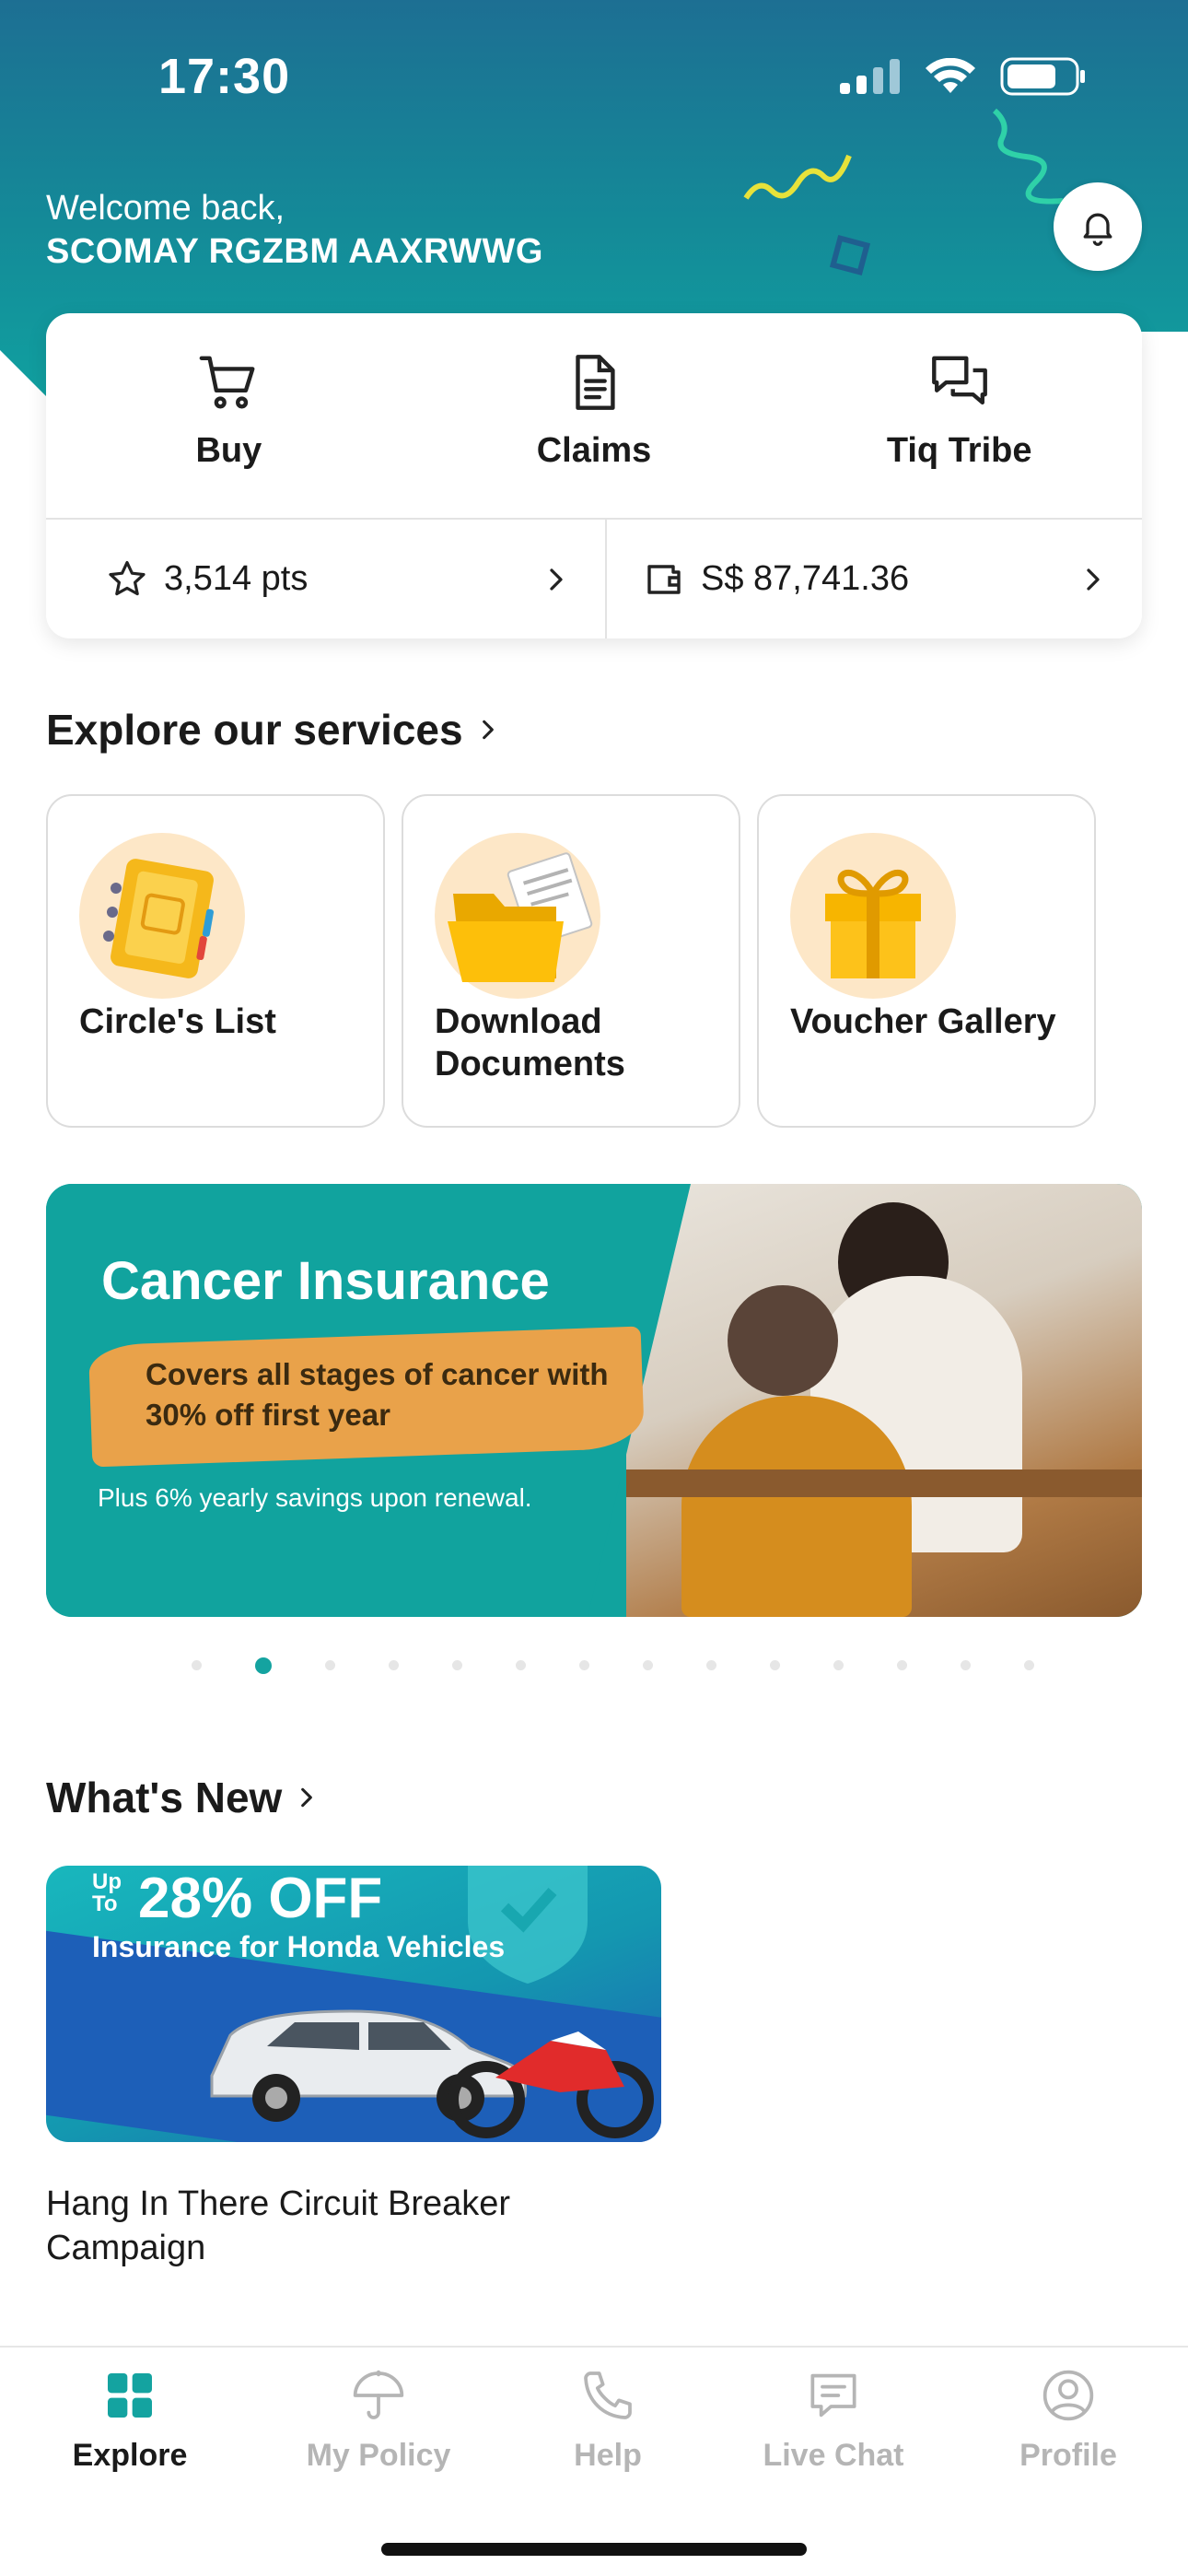 The image size is (1188, 2576). What do you see at coordinates (325, 579) in the screenshot?
I see `points-button: 3,514 pts` at bounding box center [325, 579].